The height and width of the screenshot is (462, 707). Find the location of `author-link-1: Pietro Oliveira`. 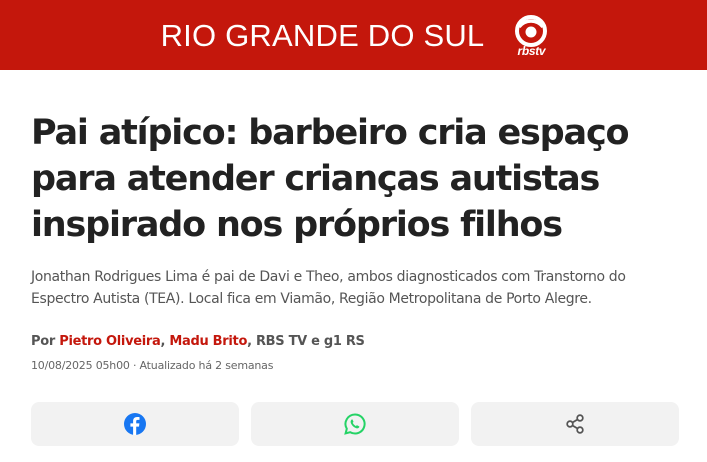

author-link-1: Pietro Oliveira is located at coordinates (110, 341).